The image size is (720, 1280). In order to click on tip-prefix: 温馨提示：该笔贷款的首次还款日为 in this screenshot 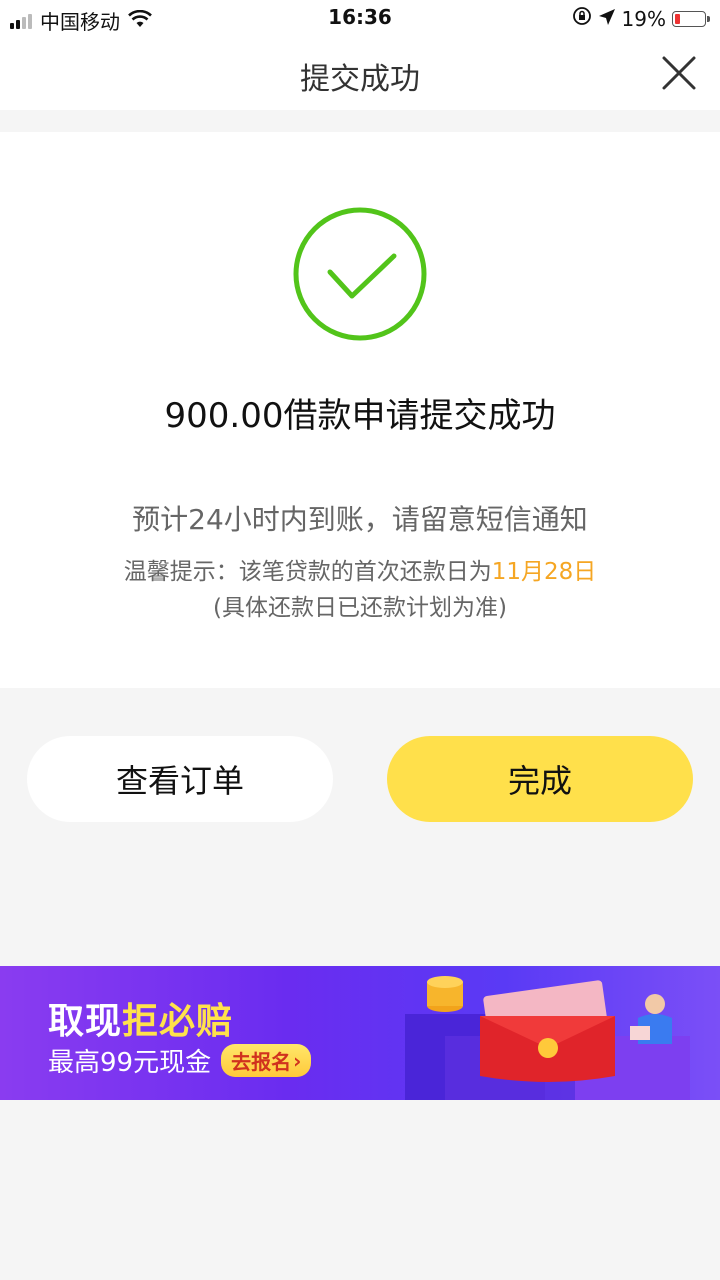, I will do `click(307, 572)`.